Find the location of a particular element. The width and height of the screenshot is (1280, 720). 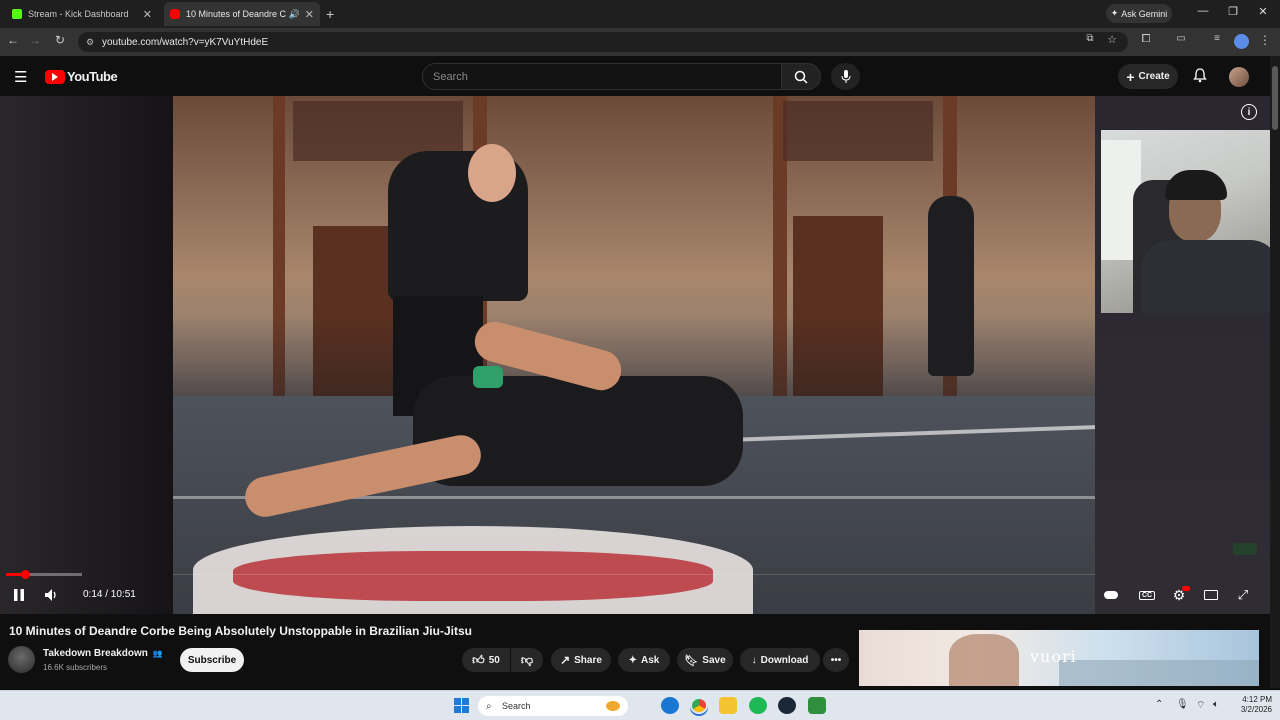

taskbar-search: ⌕ Search is located at coordinates (553, 706).